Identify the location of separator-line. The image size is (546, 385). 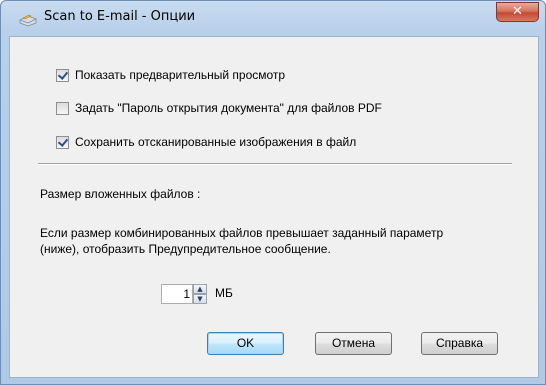
(275, 164).